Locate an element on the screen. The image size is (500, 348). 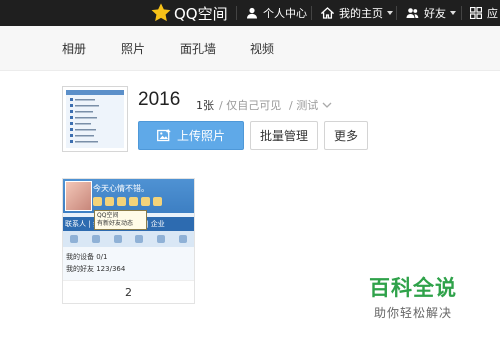
album-category-label: / 测试 is located at coordinates (304, 105).